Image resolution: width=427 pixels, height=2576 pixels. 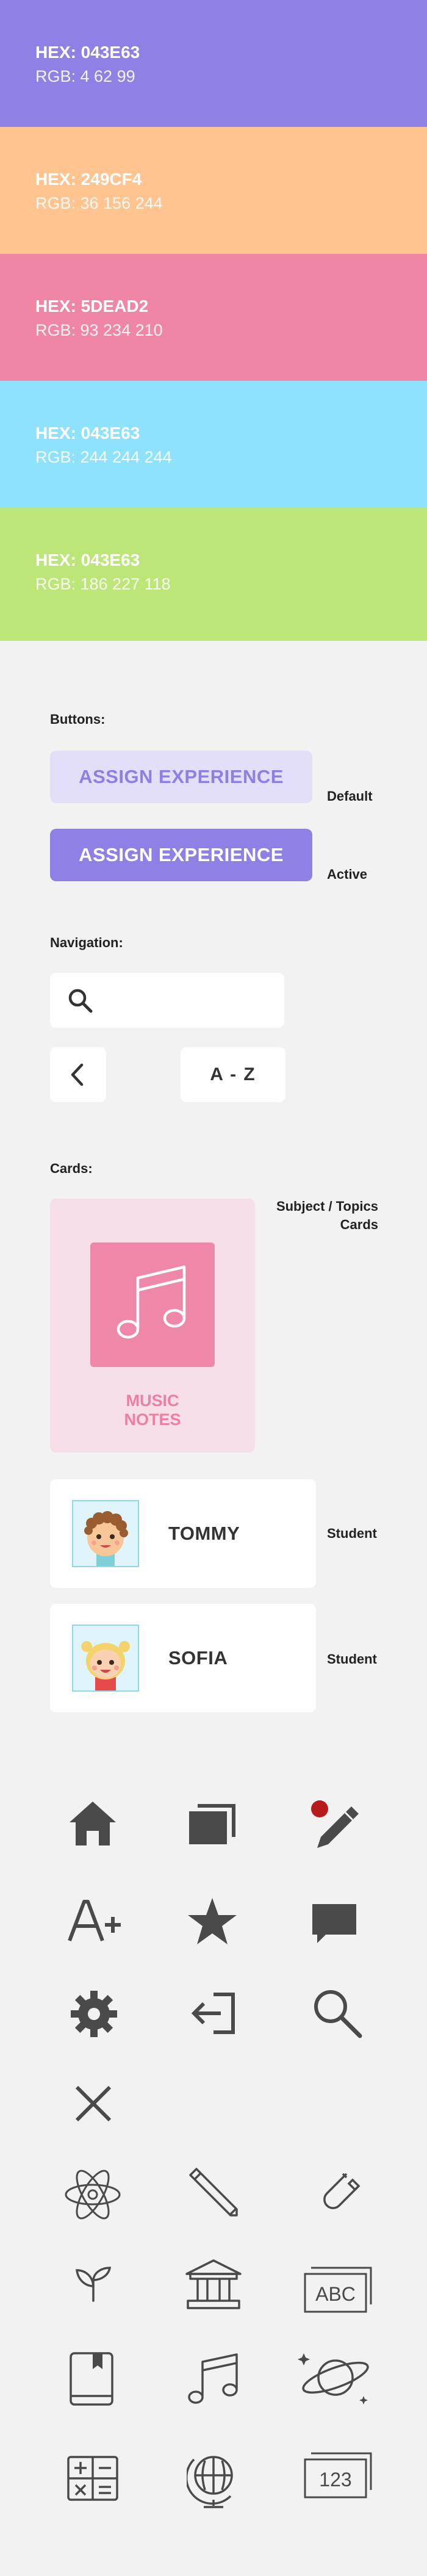 I want to click on swatch-rgb: RGB: 93 234 210, so click(x=99, y=330).